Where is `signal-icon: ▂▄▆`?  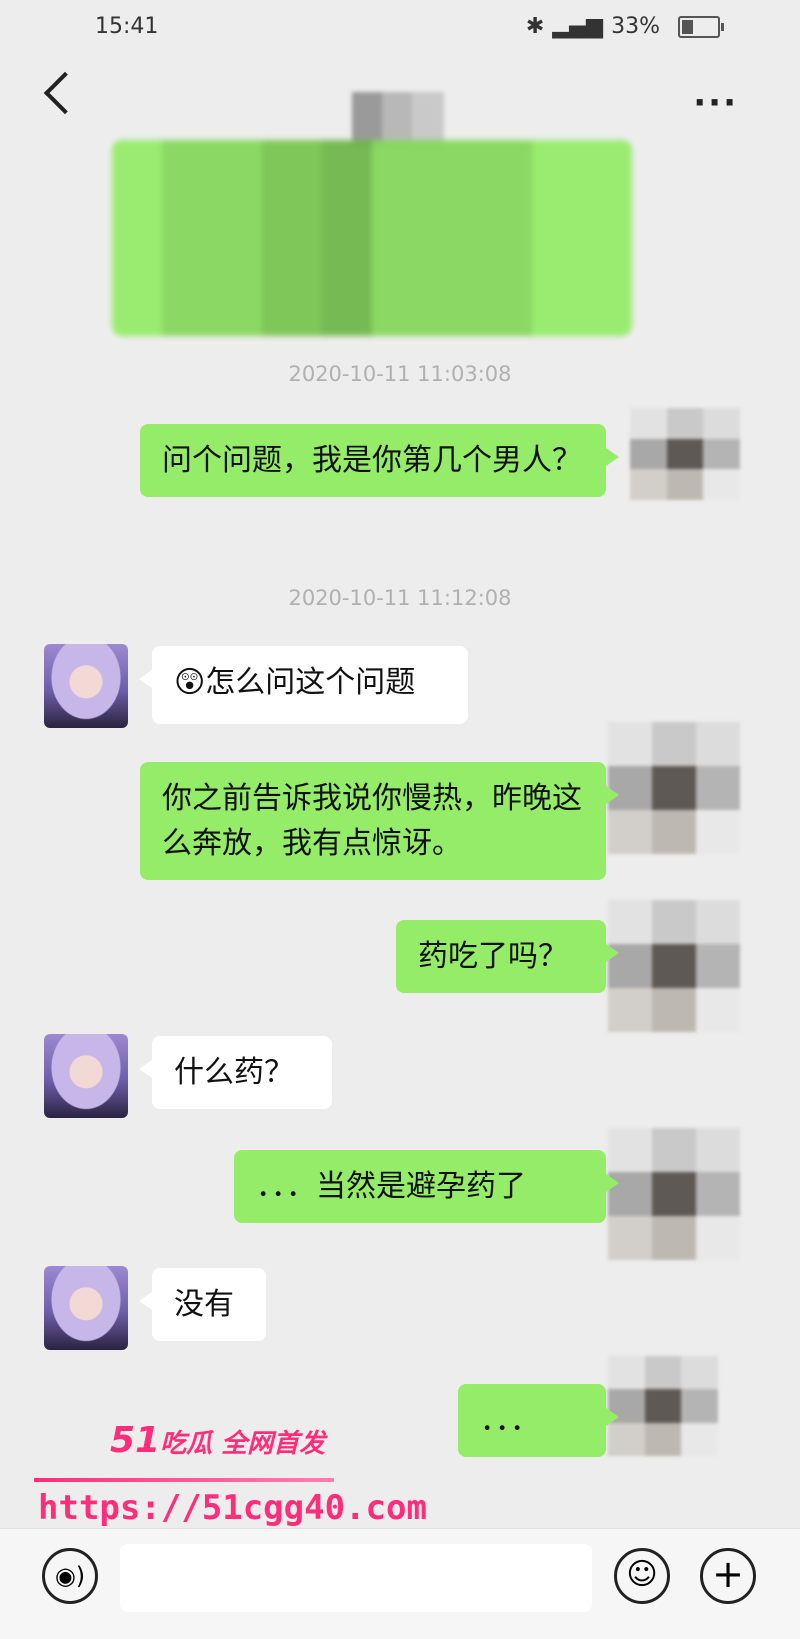 signal-icon: ▂▄▆ is located at coordinates (578, 26).